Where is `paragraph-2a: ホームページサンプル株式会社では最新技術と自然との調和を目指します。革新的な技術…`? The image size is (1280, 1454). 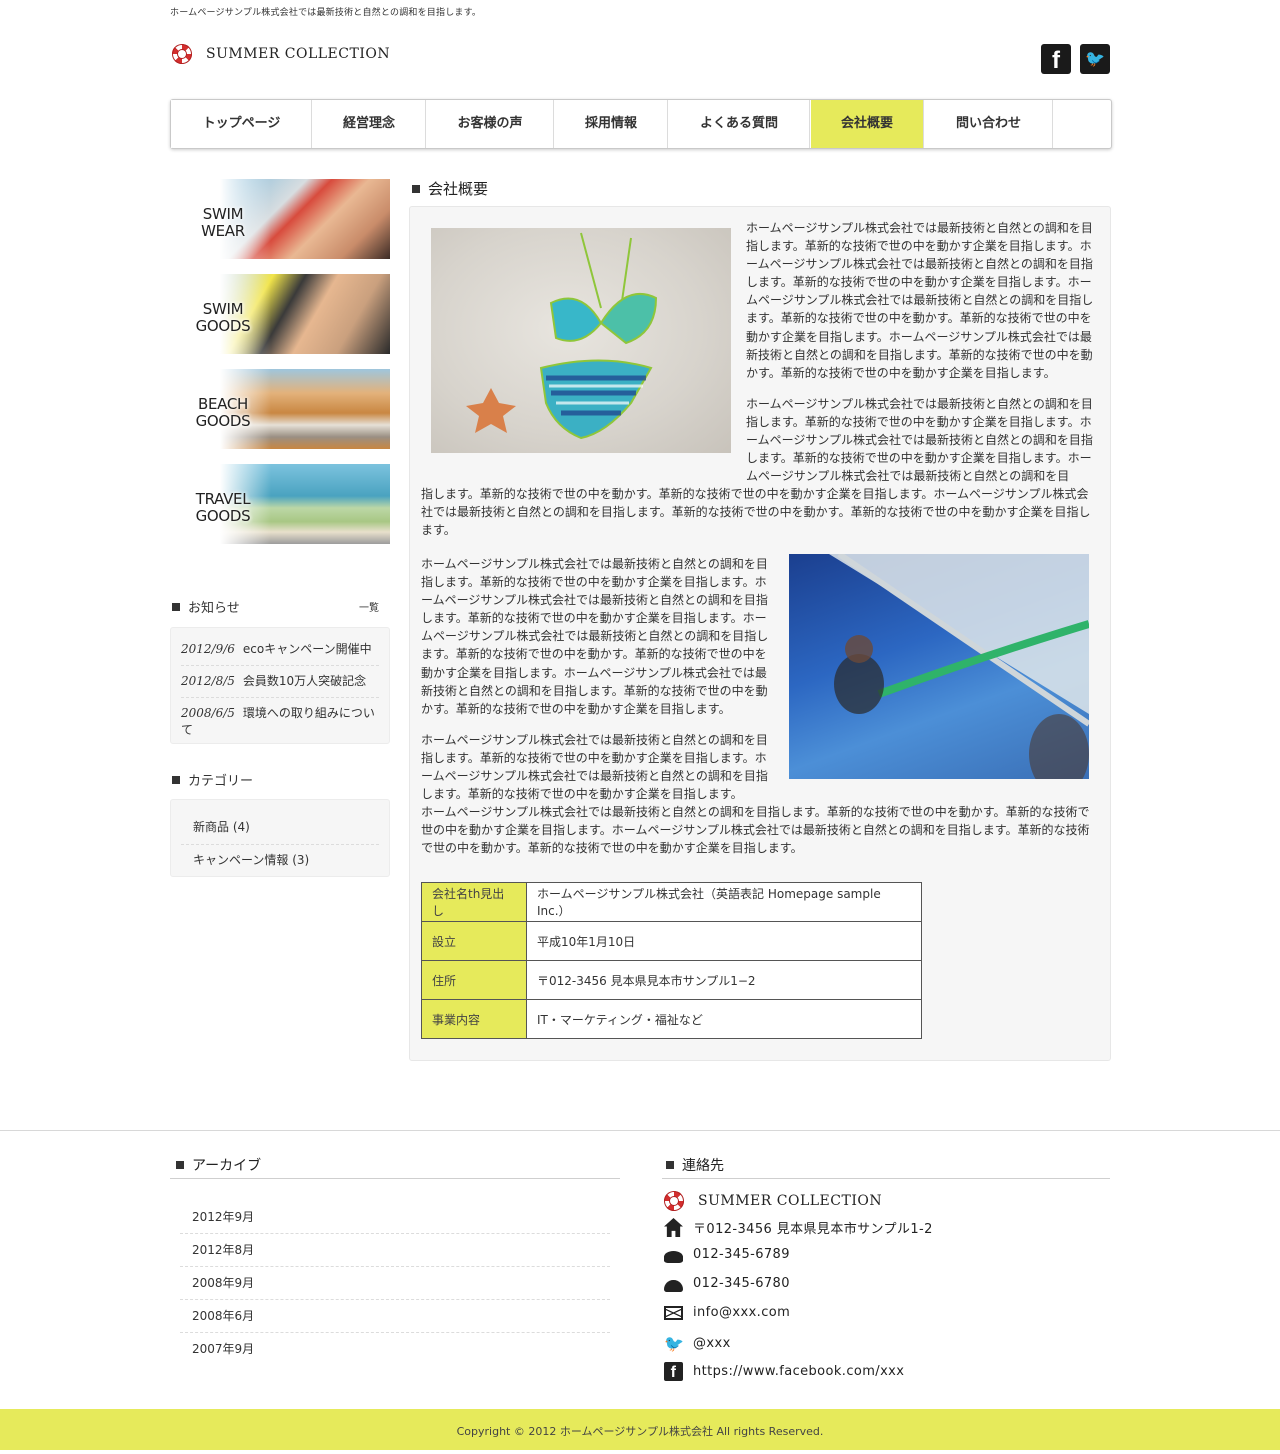
paragraph-2a: ホームページサンプル株式会社では最新技術と自然との調和を目指します。革新的な技術… is located at coordinates (919, 440).